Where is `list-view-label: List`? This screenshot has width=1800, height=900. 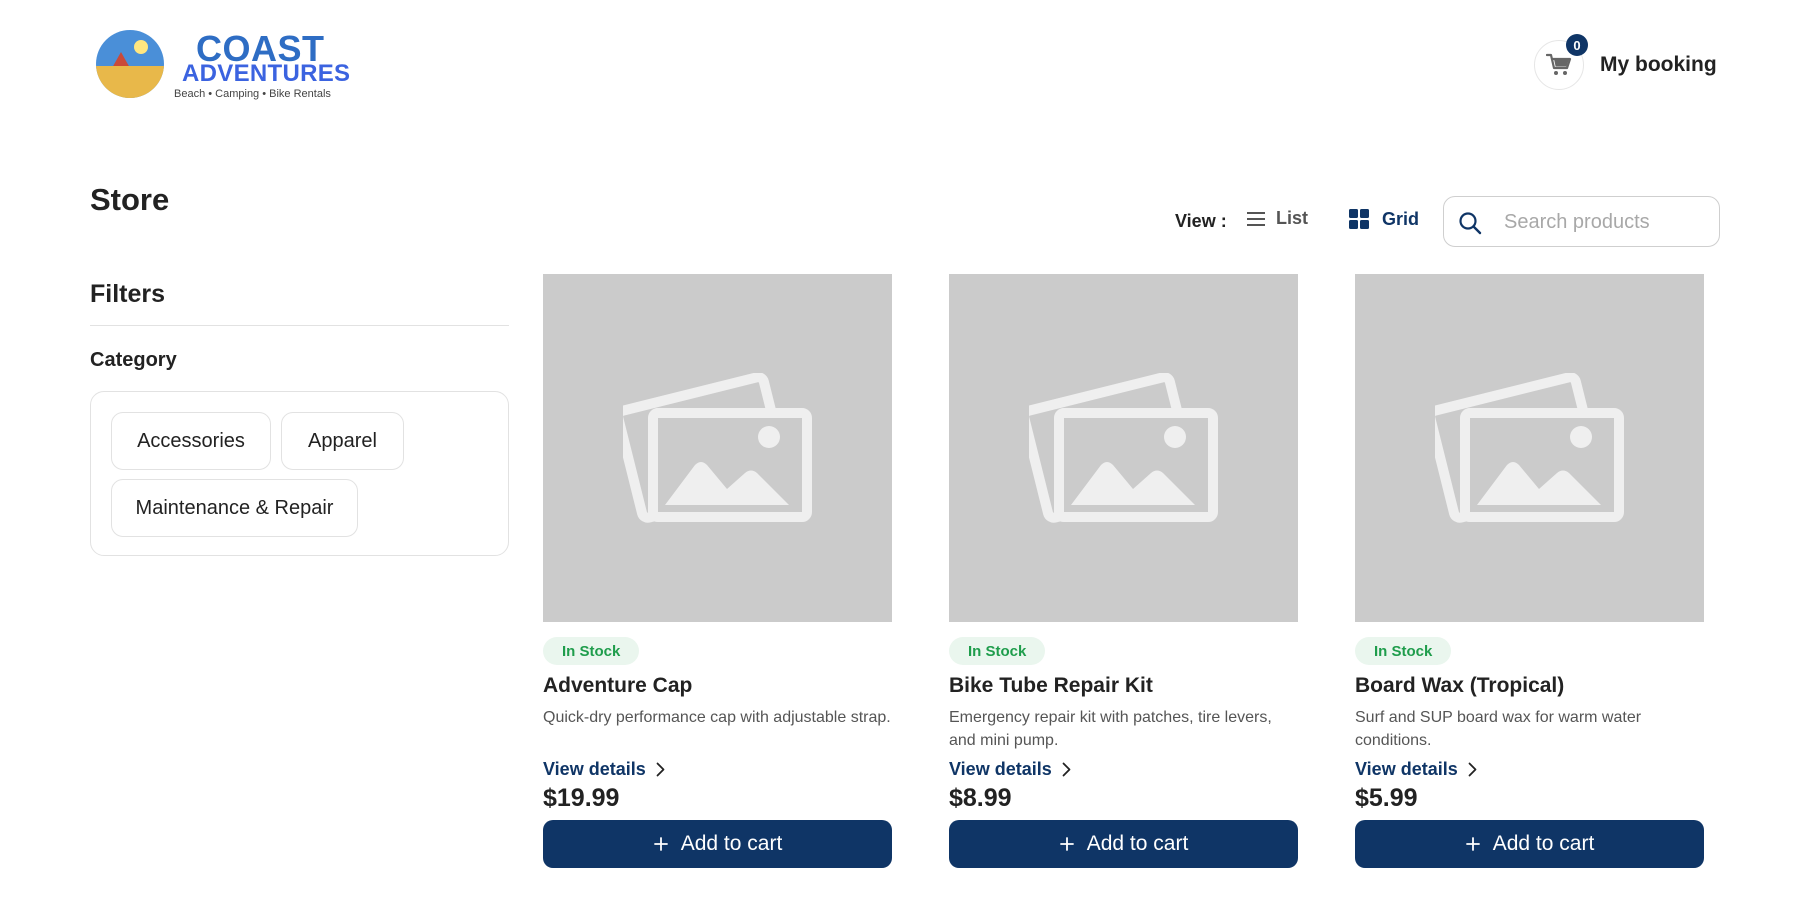 list-view-label: List is located at coordinates (1292, 218).